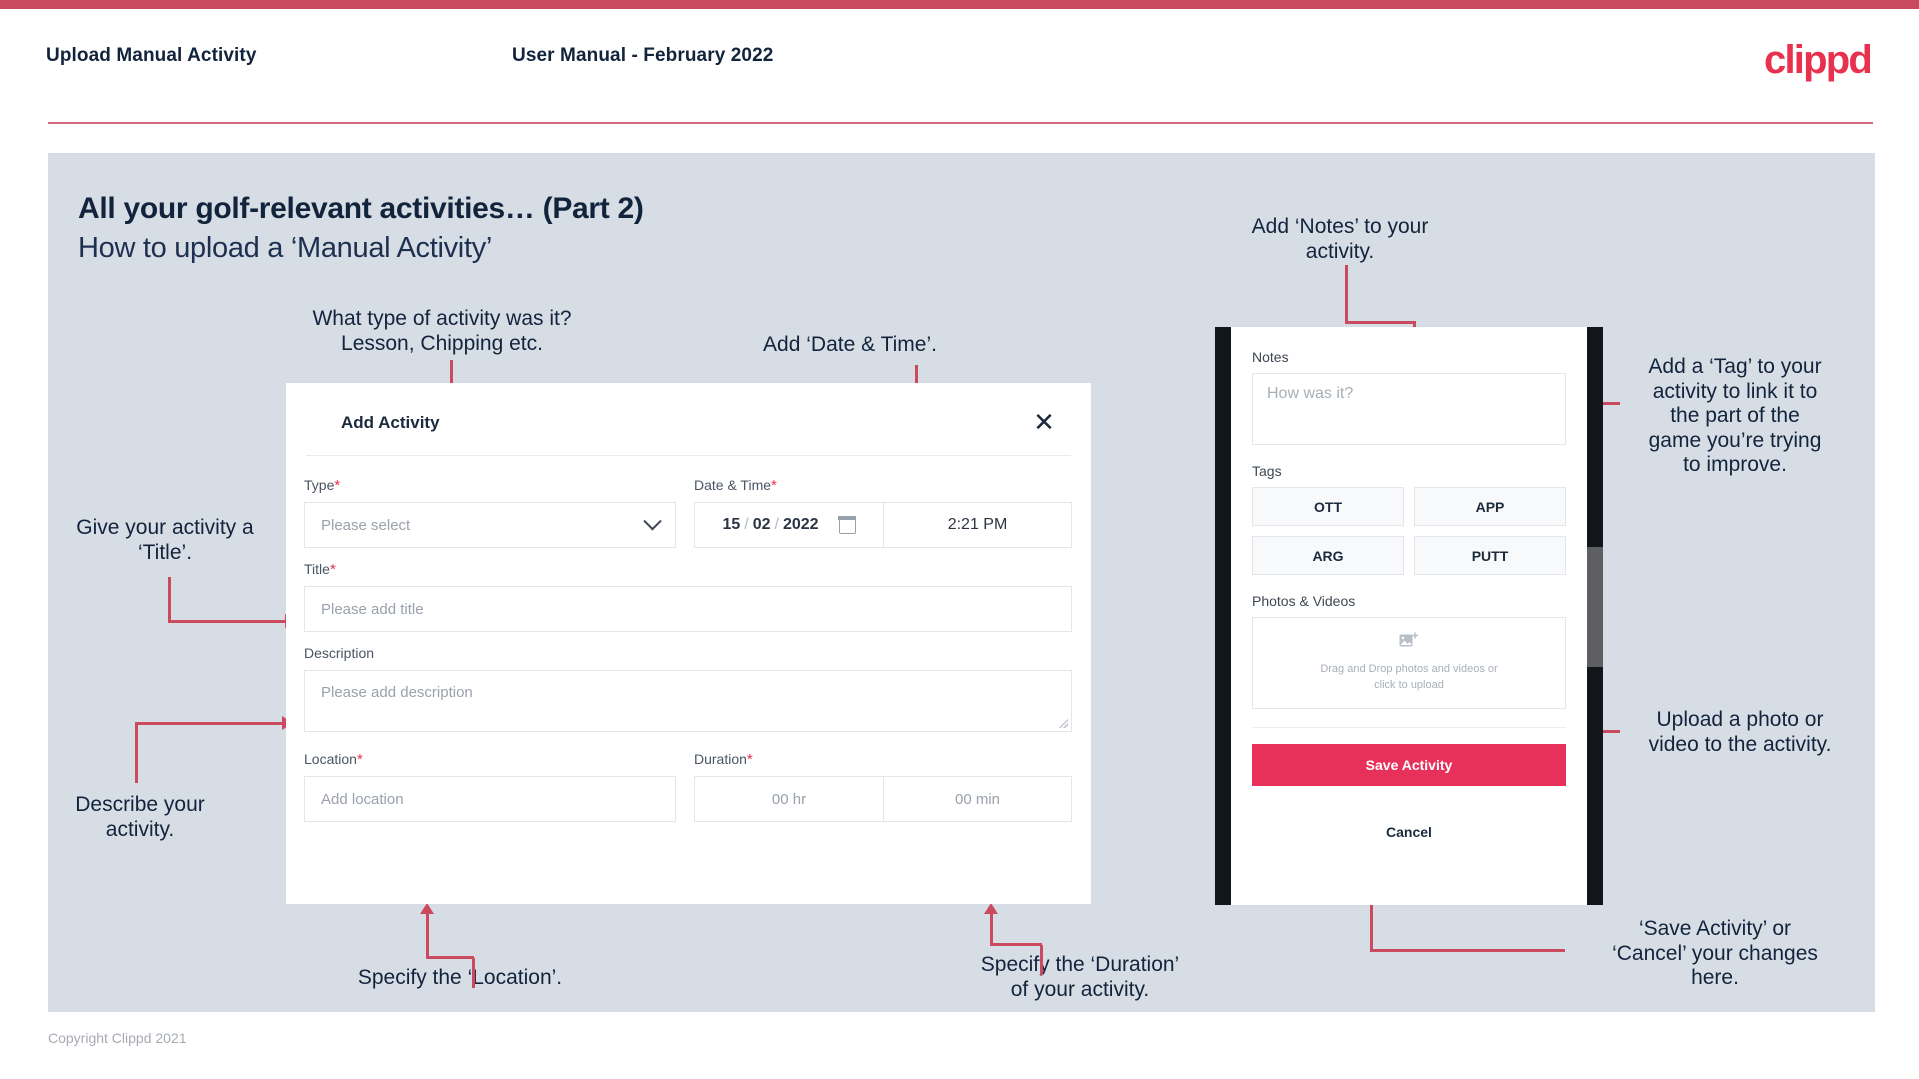 The image size is (1919, 1079). What do you see at coordinates (1380, 322) in the screenshot?
I see `arrow-notes-seg2` at bounding box center [1380, 322].